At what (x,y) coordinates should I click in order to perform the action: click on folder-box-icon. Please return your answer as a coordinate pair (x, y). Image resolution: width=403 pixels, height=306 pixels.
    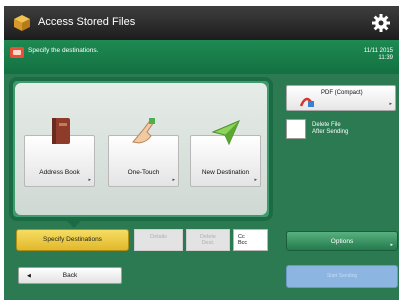
    Looking at the image, I should click on (22, 23).